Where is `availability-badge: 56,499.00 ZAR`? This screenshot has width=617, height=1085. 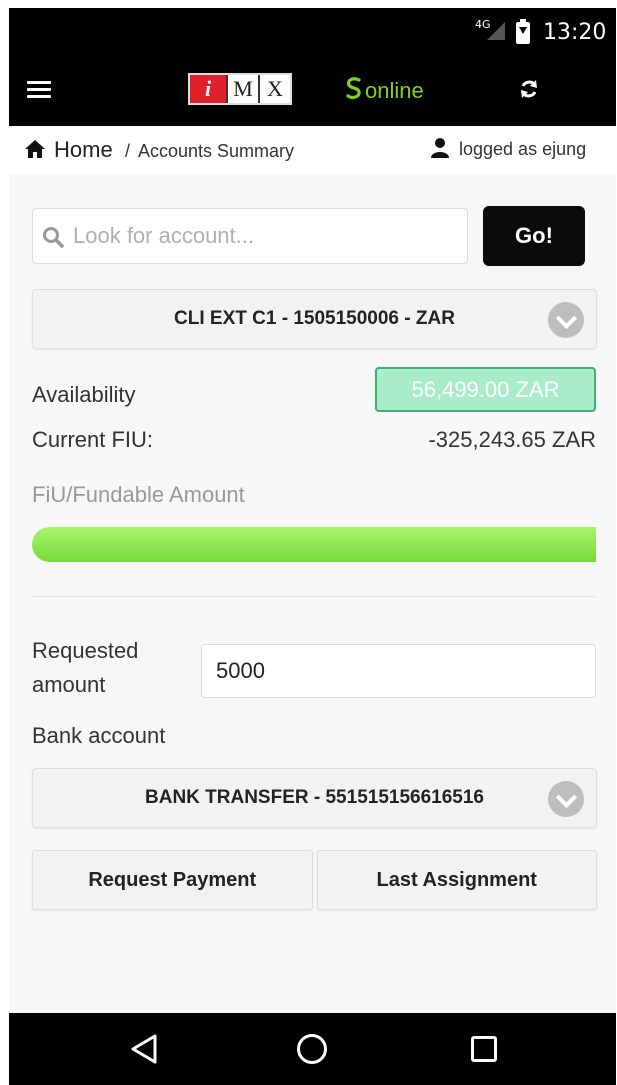 availability-badge: 56,499.00 ZAR is located at coordinates (485, 389).